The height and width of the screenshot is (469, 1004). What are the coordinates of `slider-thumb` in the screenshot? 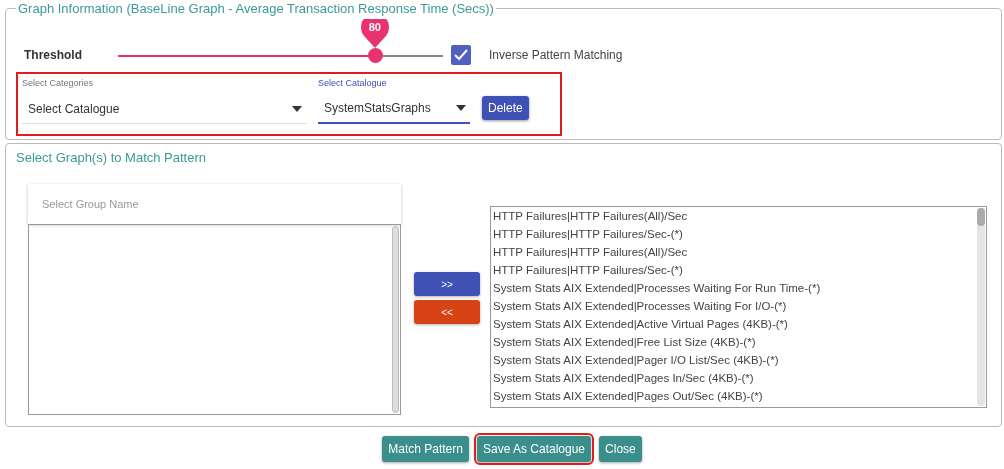 It's located at (375, 55).